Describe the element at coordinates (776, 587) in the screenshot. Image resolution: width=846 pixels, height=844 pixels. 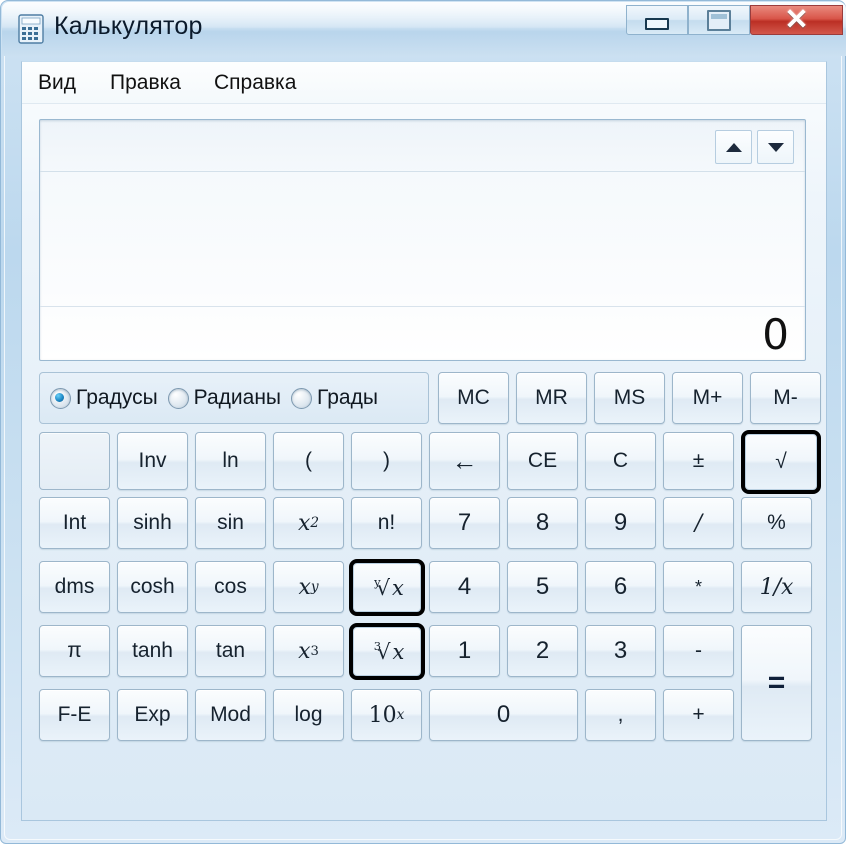
I see `reciprocal-button: 1/x` at that location.